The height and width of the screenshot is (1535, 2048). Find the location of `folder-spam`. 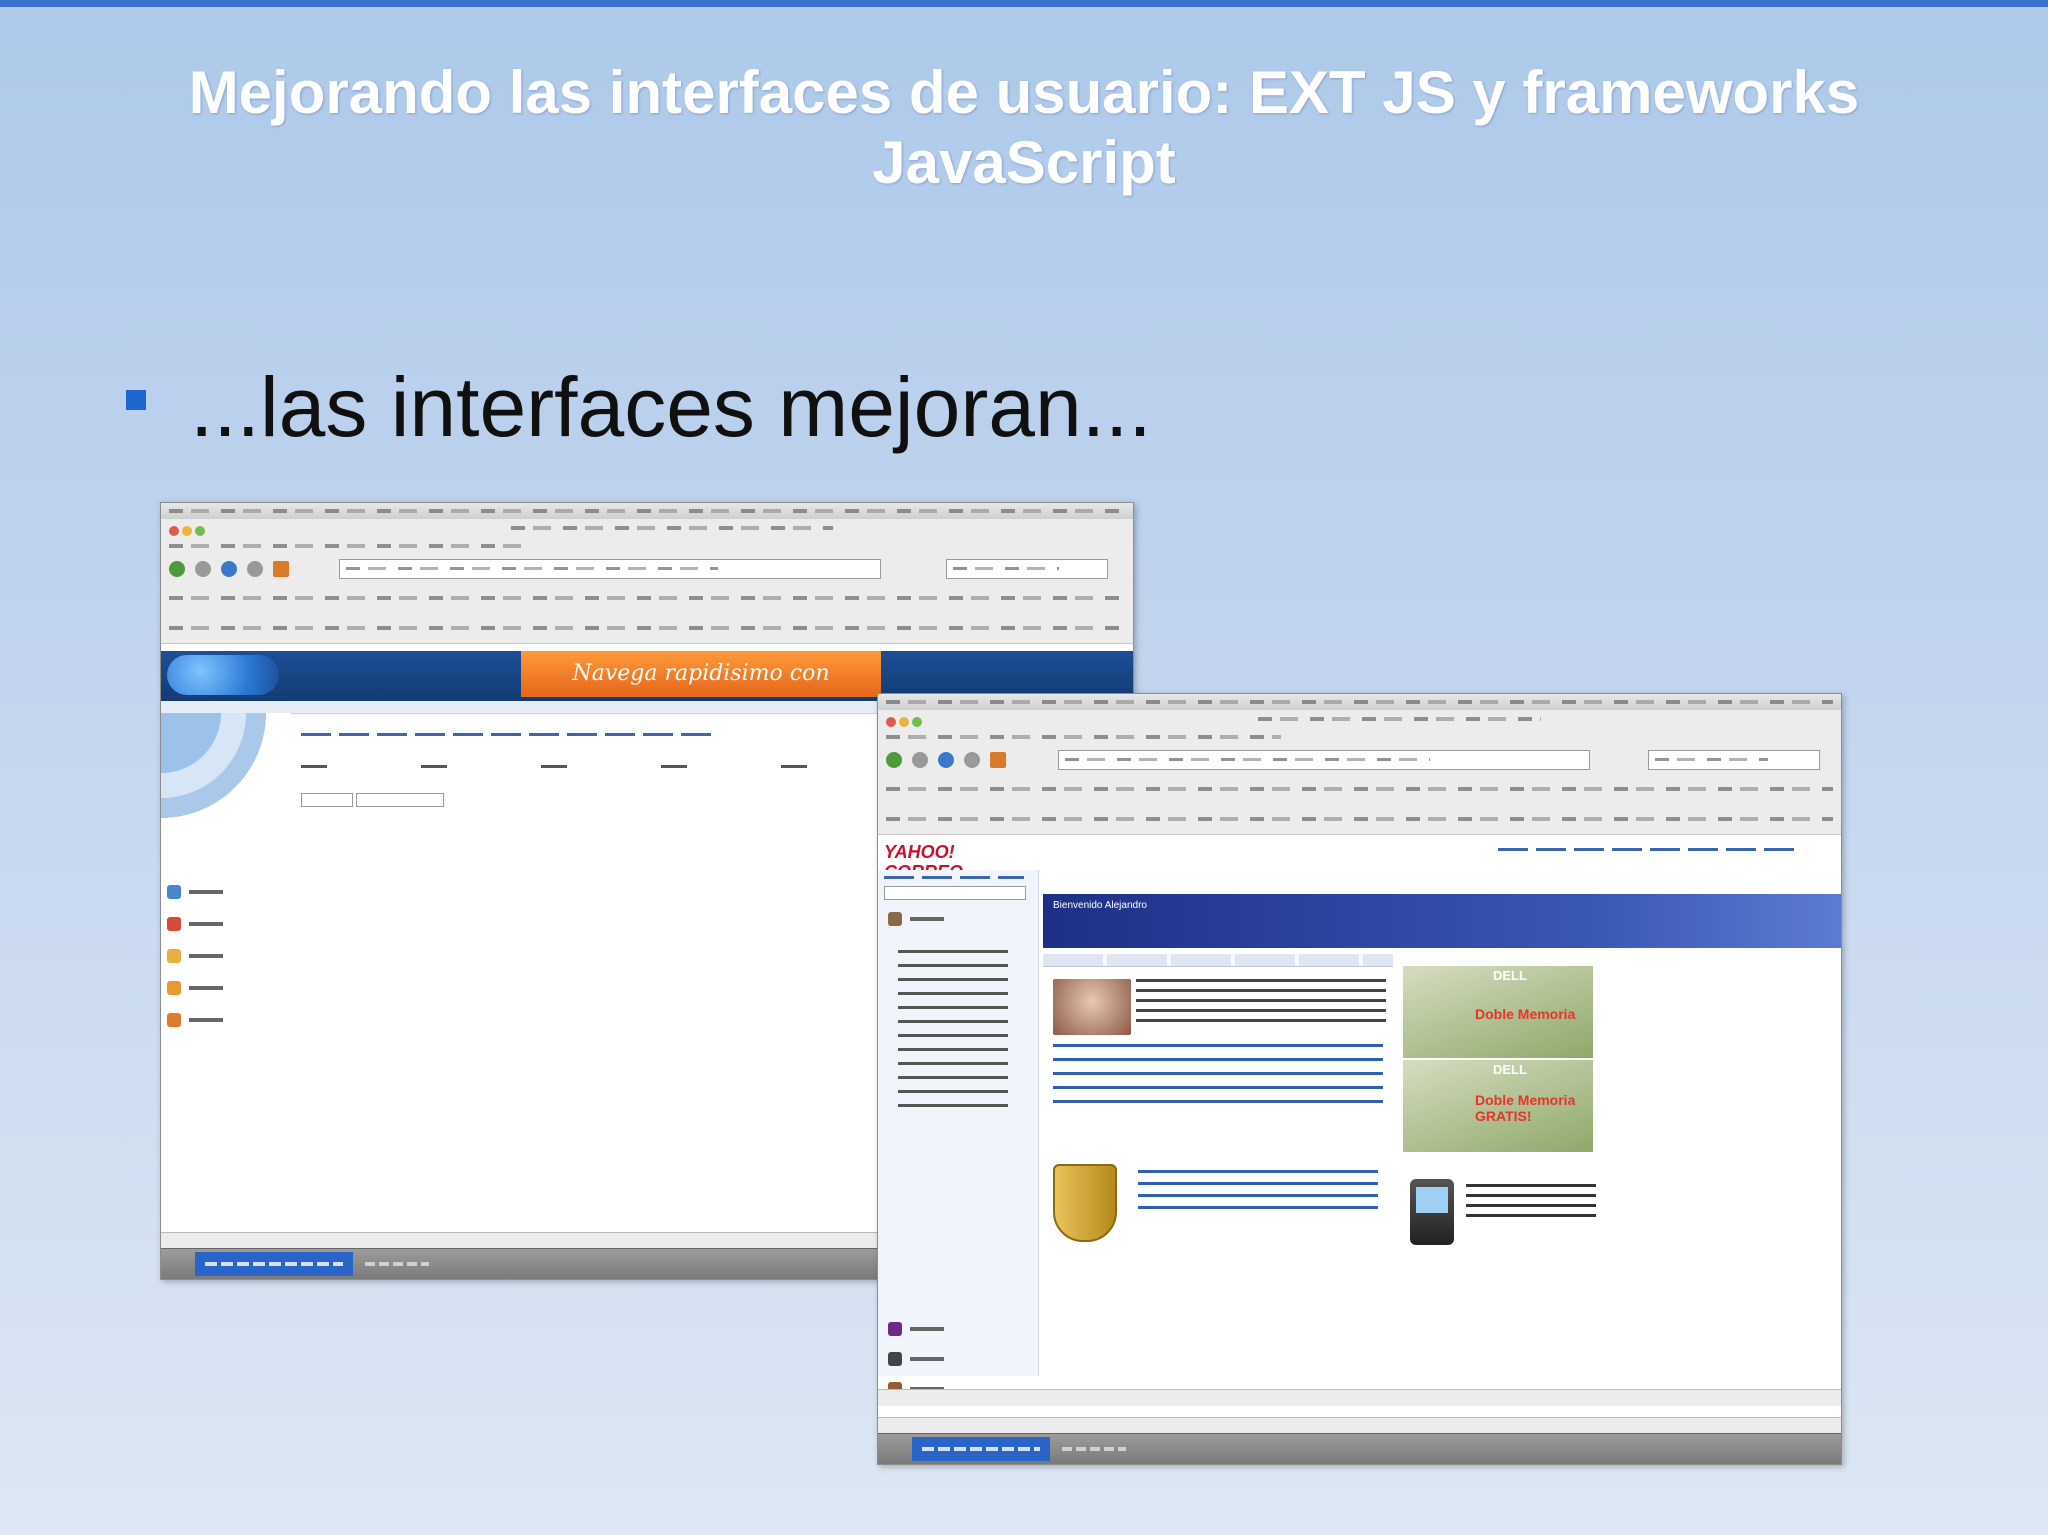

folder-spam is located at coordinates (195, 1020).